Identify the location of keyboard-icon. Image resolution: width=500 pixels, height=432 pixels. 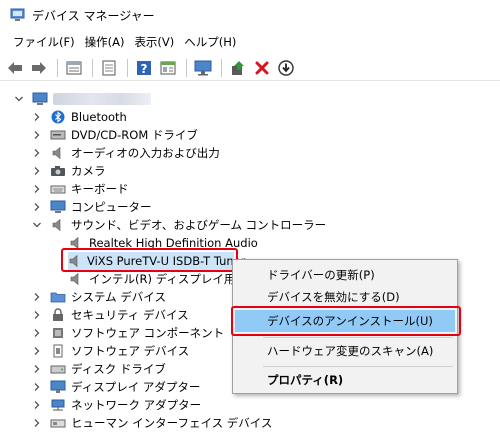
(58, 189).